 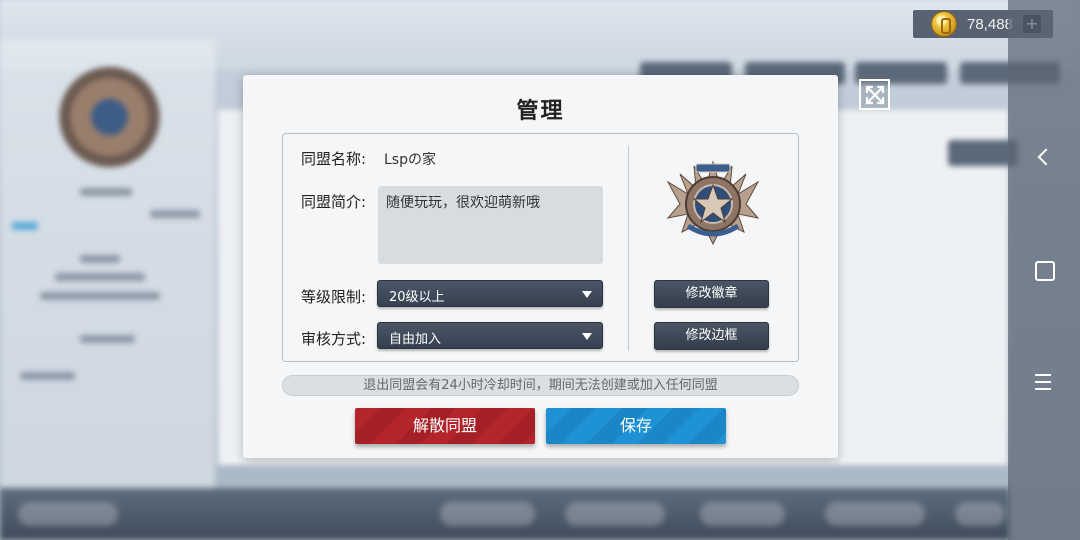 I want to click on intro-label: 同盟简介:, so click(x=334, y=202).